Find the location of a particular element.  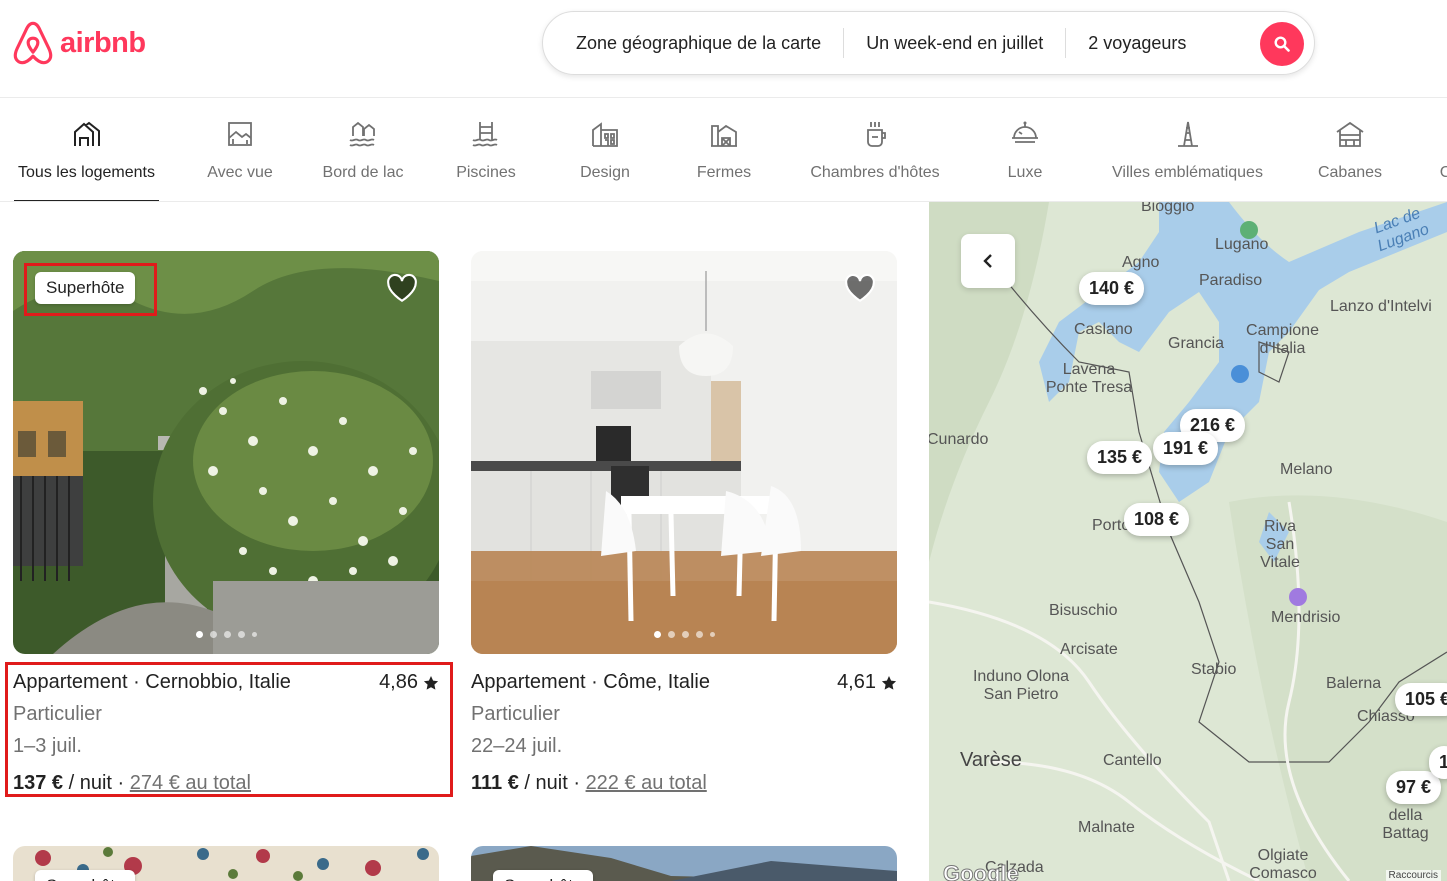

map-place: Stabio is located at coordinates (1214, 669).